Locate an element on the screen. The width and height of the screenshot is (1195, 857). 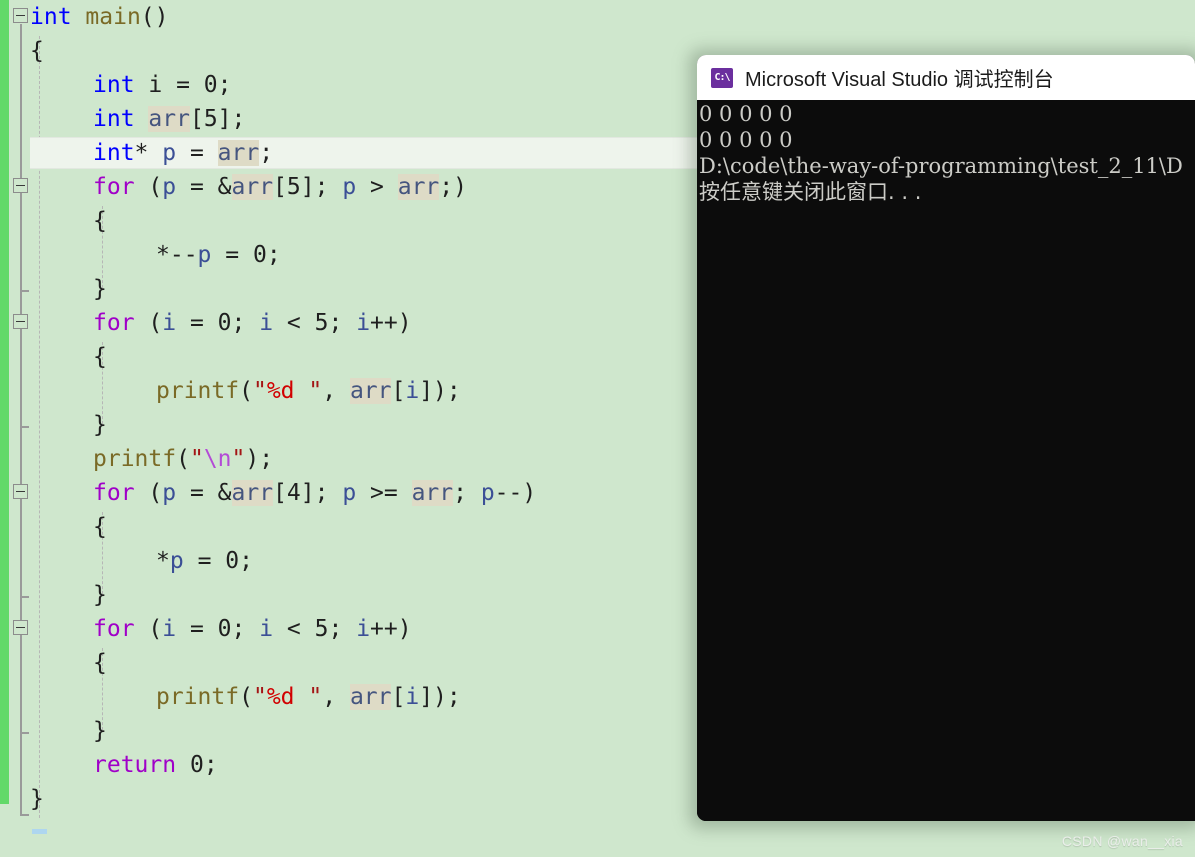
code-token: *-- is located at coordinates (177, 255).